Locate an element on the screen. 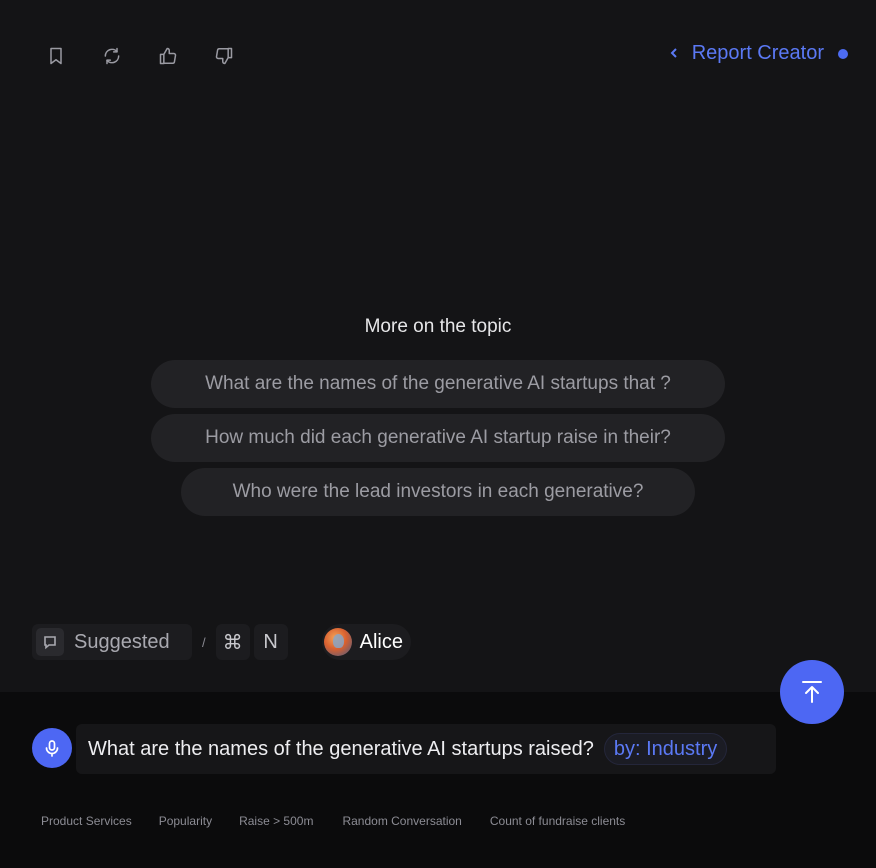  command-key: ⌘ is located at coordinates (232, 642).